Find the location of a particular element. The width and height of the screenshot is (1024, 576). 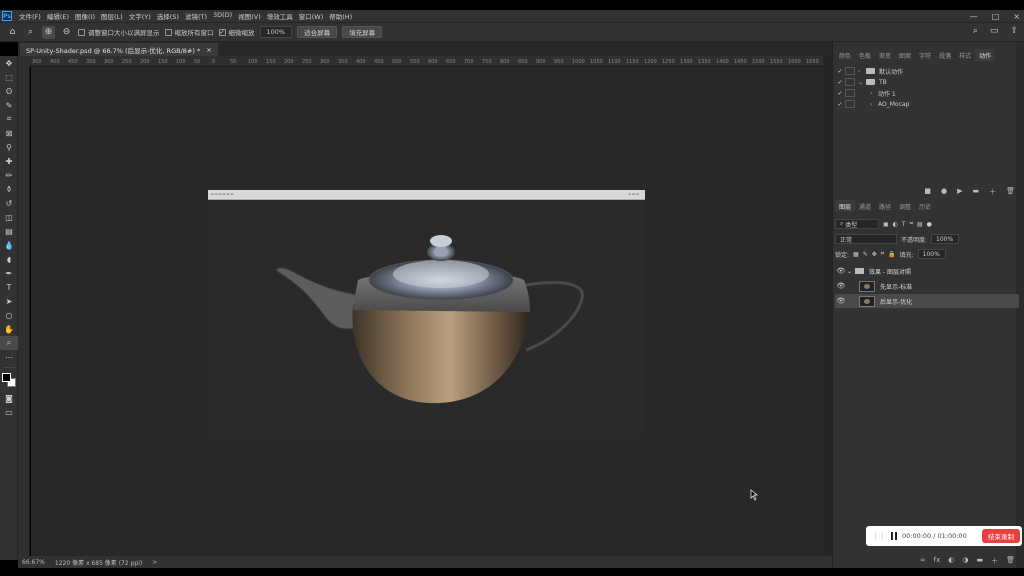

history-brush-tool-icon: ↺ is located at coordinates (9, 203).